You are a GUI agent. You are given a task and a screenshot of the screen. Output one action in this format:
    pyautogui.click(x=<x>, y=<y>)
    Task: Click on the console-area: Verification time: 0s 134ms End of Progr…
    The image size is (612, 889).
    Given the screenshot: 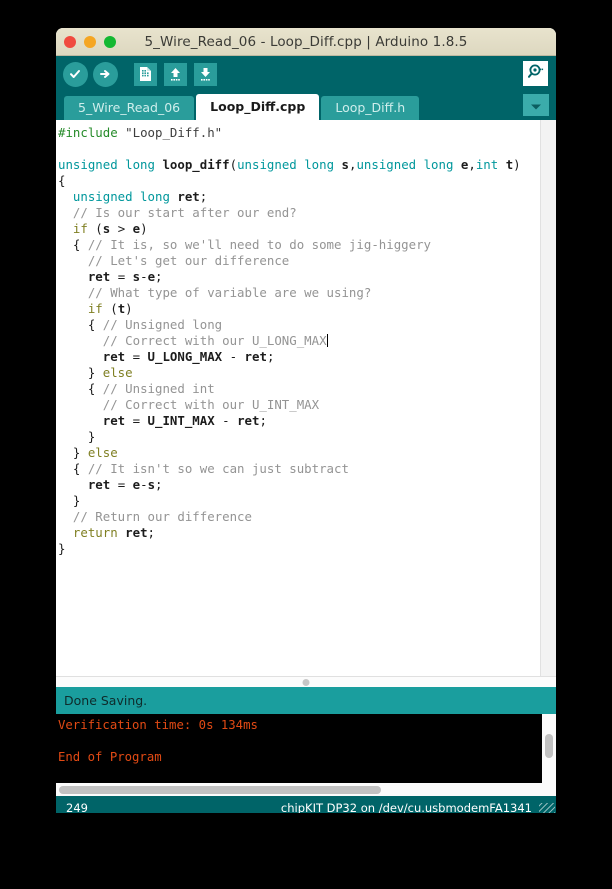 What is the action you would take?
    pyautogui.click(x=306, y=748)
    